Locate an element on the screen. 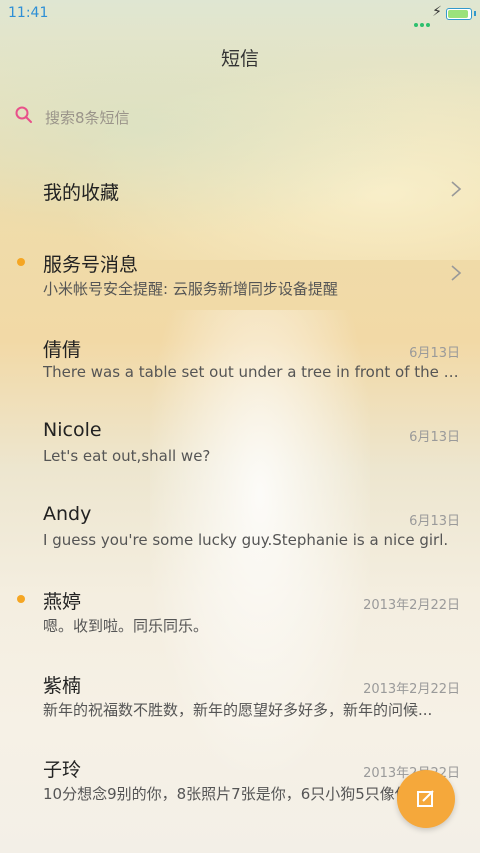 This screenshot has height=853, width=480. conversation-row: 燕婷 2013年2月22日 嗯。收到啦。同乐同乐。 is located at coordinates (240, 614).